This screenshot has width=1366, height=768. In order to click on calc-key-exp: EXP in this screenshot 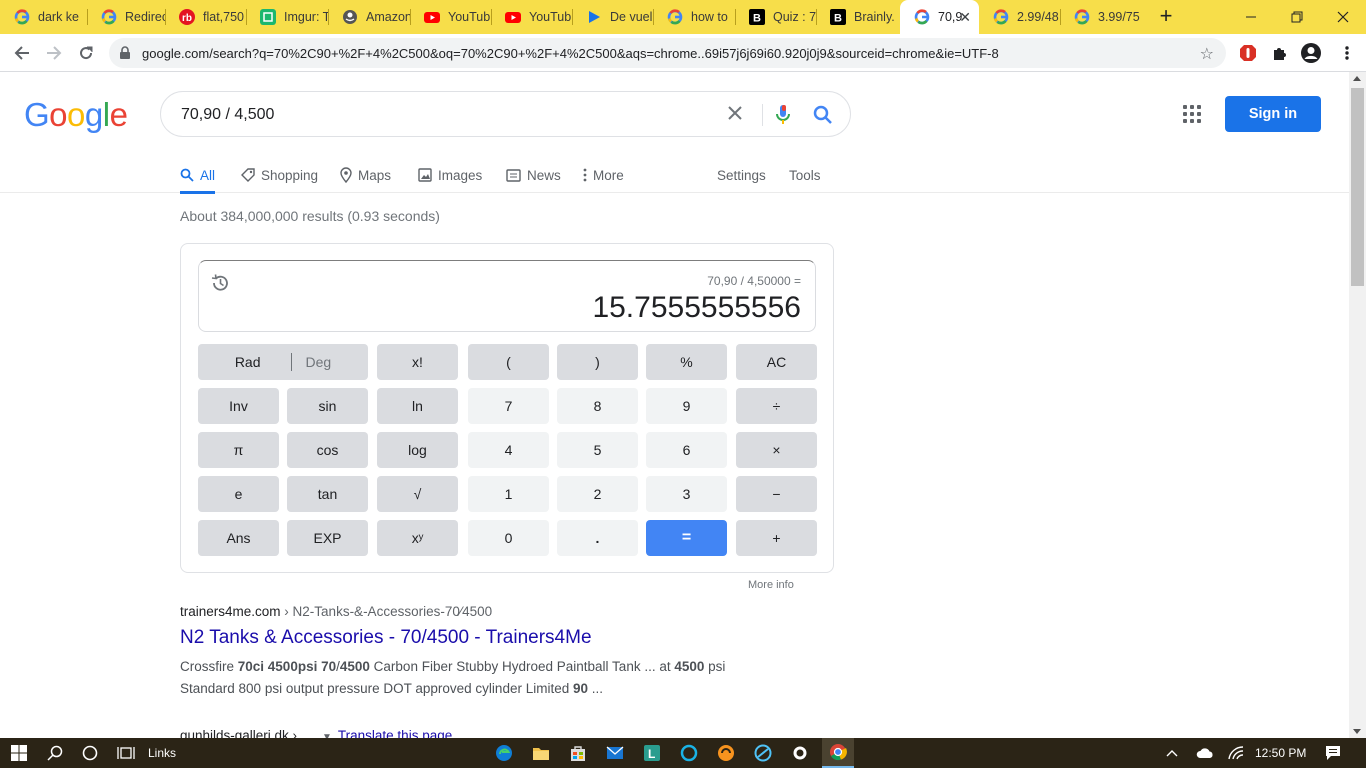, I will do `click(327, 538)`.